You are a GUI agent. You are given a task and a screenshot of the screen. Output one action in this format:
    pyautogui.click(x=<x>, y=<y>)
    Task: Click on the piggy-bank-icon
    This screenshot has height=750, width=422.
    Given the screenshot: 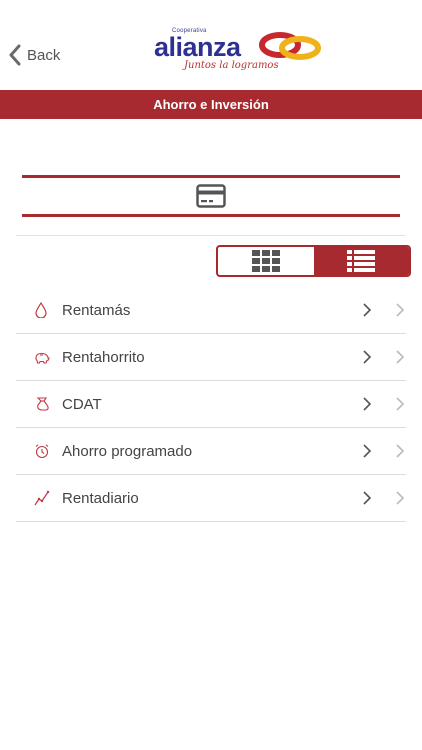 What is the action you would take?
    pyautogui.click(x=47, y=357)
    